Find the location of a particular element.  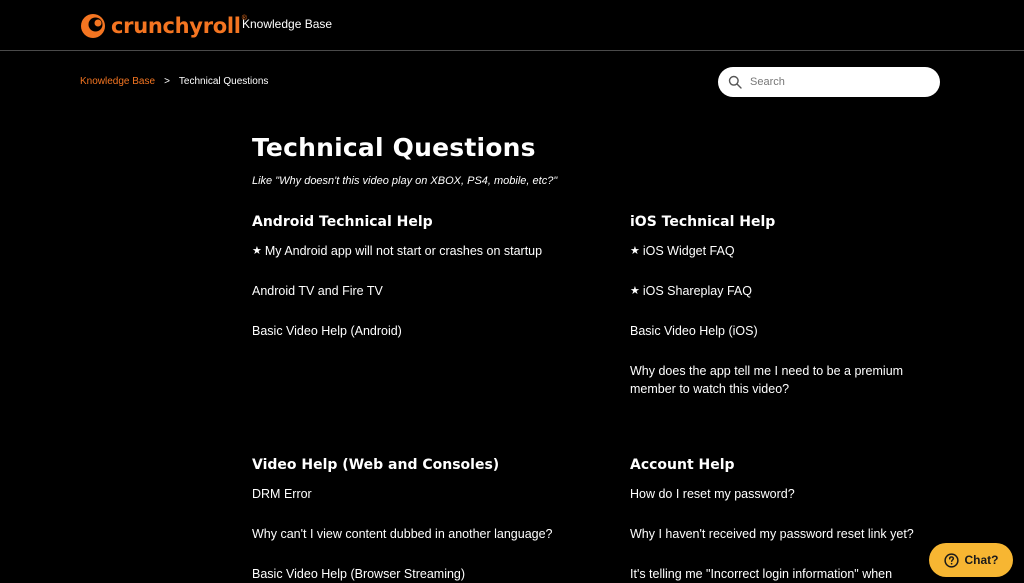

help-circle-icon is located at coordinates (951, 560).